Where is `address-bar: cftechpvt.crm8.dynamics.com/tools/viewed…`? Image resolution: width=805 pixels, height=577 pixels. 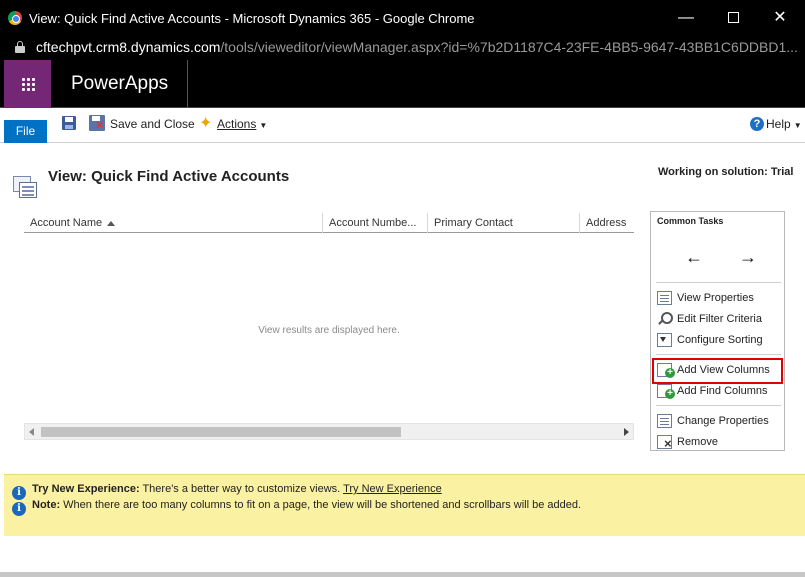
address-bar: cftechpvt.crm8.dynamics.com/tools/viewed… is located at coordinates (402, 48).